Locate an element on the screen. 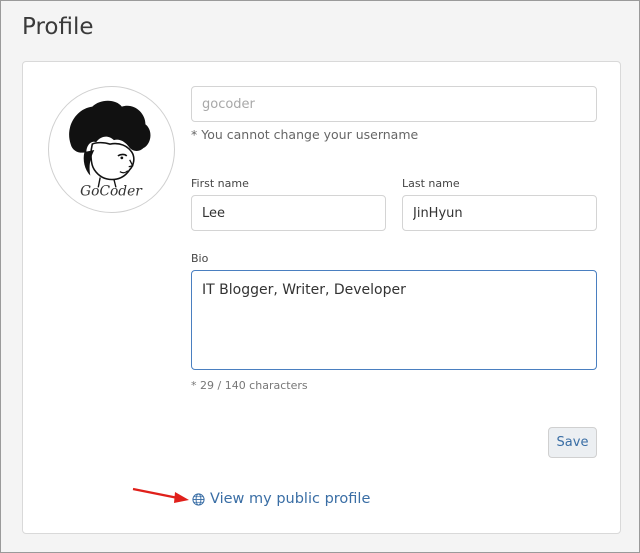 The image size is (640, 553). red-arrow-icon is located at coordinates (160, 495).